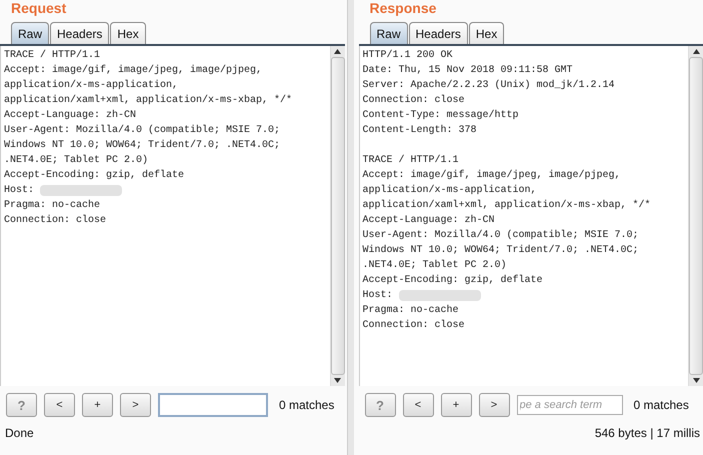 The width and height of the screenshot is (703, 455). I want to click on code-line: Date: Thu, 15 Nov 2018 09:11:58 GMT, so click(467, 71).